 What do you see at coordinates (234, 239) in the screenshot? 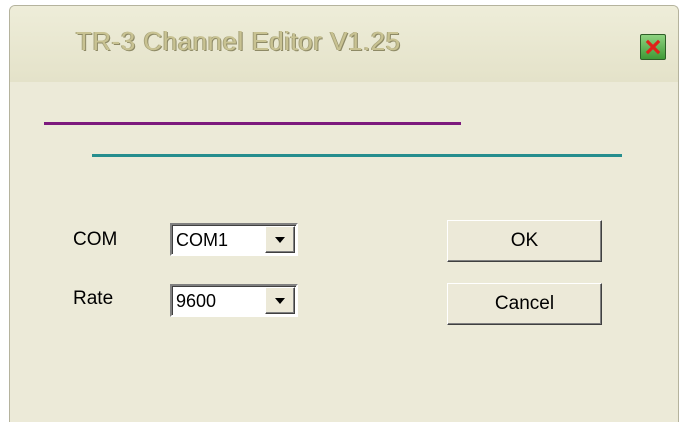
I see `com-select: COM1` at bounding box center [234, 239].